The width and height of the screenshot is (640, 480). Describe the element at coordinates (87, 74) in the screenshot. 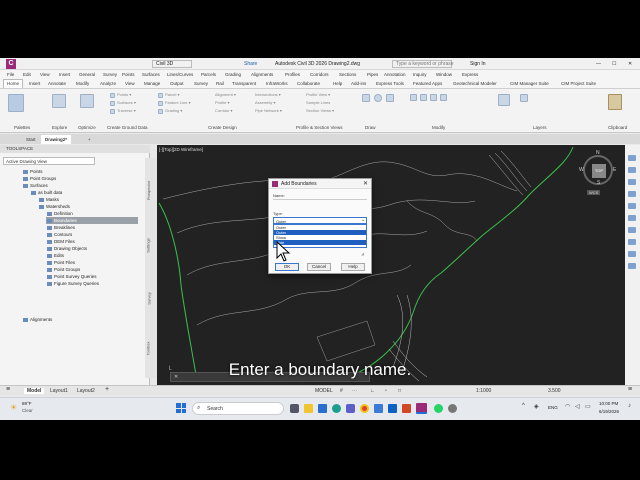

I see `menu-general: General` at that location.